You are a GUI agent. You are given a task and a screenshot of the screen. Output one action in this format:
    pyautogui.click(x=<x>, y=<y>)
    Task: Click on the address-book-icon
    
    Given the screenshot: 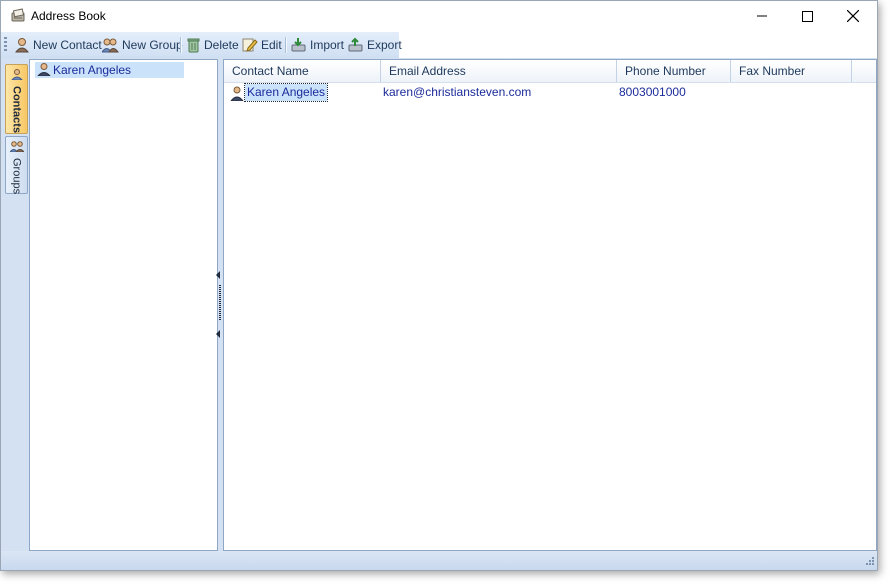 What is the action you would take?
    pyautogui.click(x=18, y=16)
    